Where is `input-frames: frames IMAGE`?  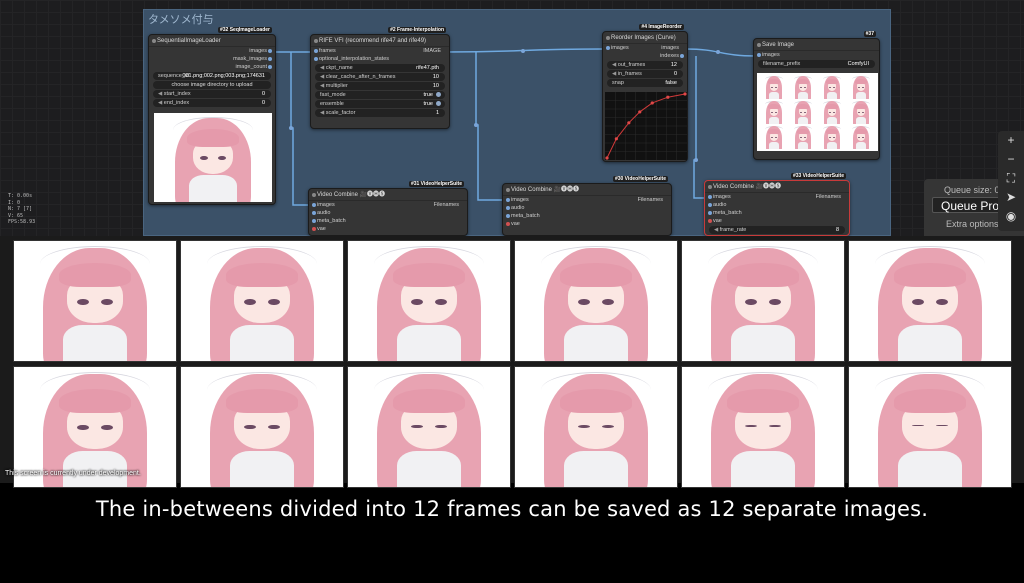 input-frames: frames IMAGE is located at coordinates (380, 51).